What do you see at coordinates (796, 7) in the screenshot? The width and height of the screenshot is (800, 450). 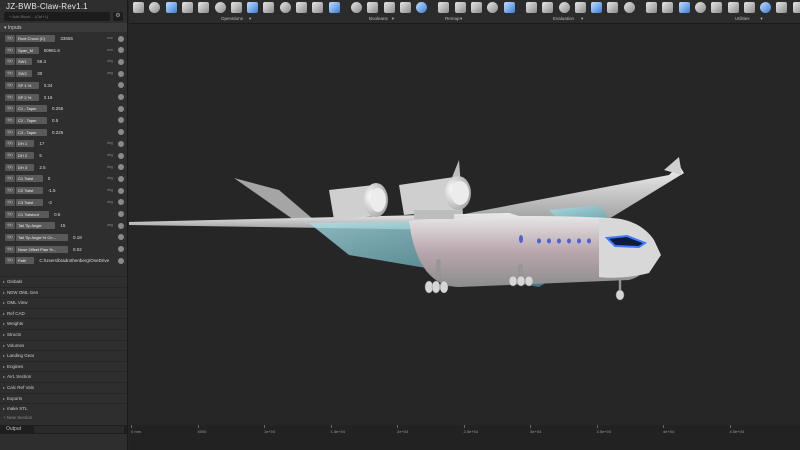 I see `flow-icon` at bounding box center [796, 7].